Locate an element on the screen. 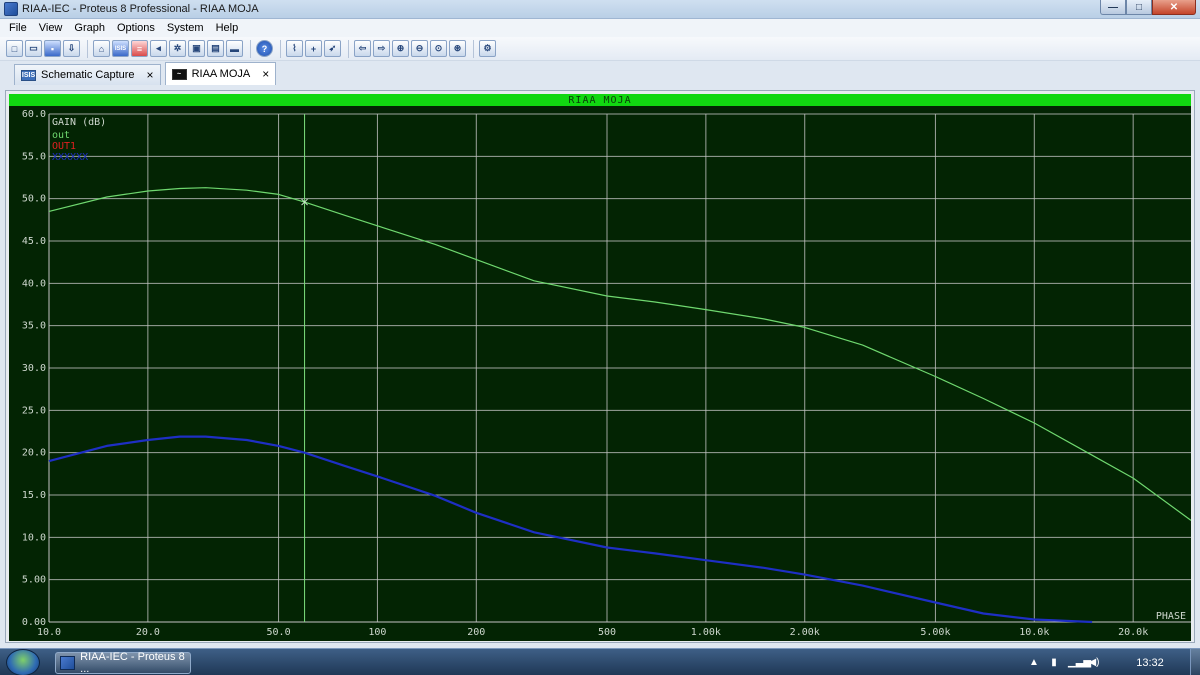 Image resolution: width=1200 pixels, height=675 pixels. menu-bar: File View Graph Options System Help is located at coordinates (600, 28).